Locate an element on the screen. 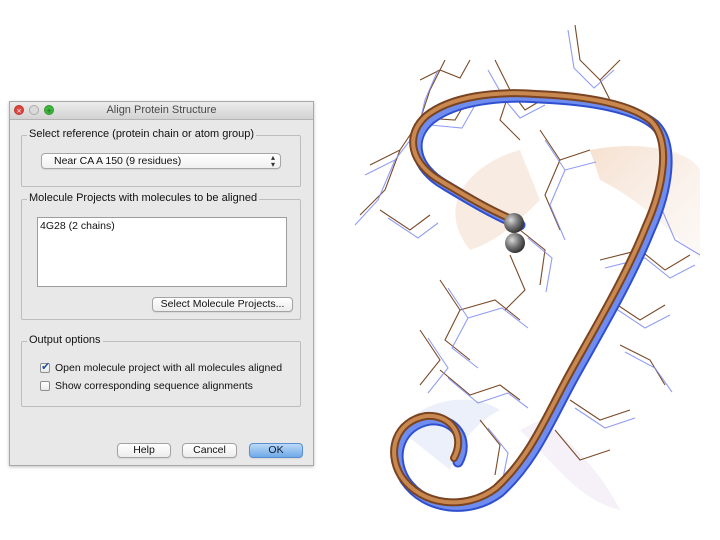 This screenshot has width=720, height=540. output-options-label: Output options is located at coordinates (65, 340).